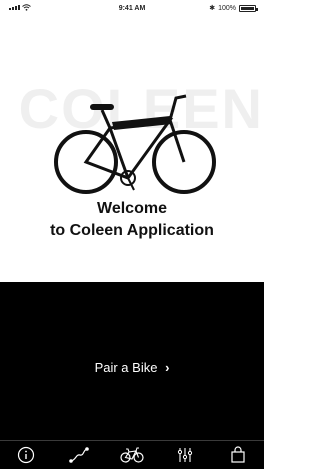 This screenshot has width=320, height=469. I want to click on route-icon, so click(79, 455).